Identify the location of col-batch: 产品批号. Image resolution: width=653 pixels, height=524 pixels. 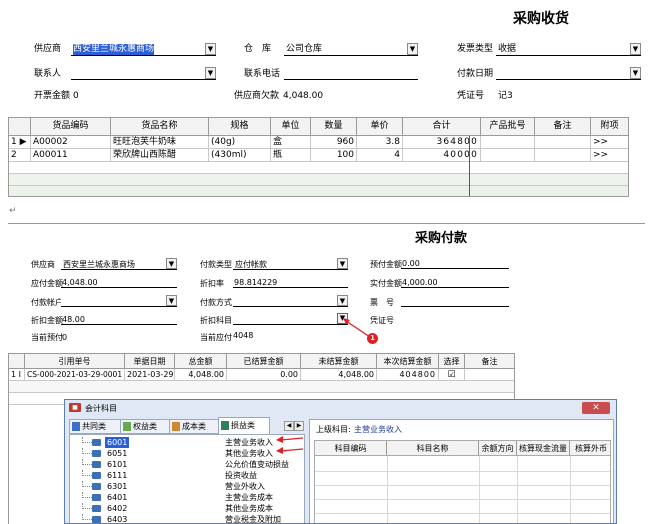
(508, 126).